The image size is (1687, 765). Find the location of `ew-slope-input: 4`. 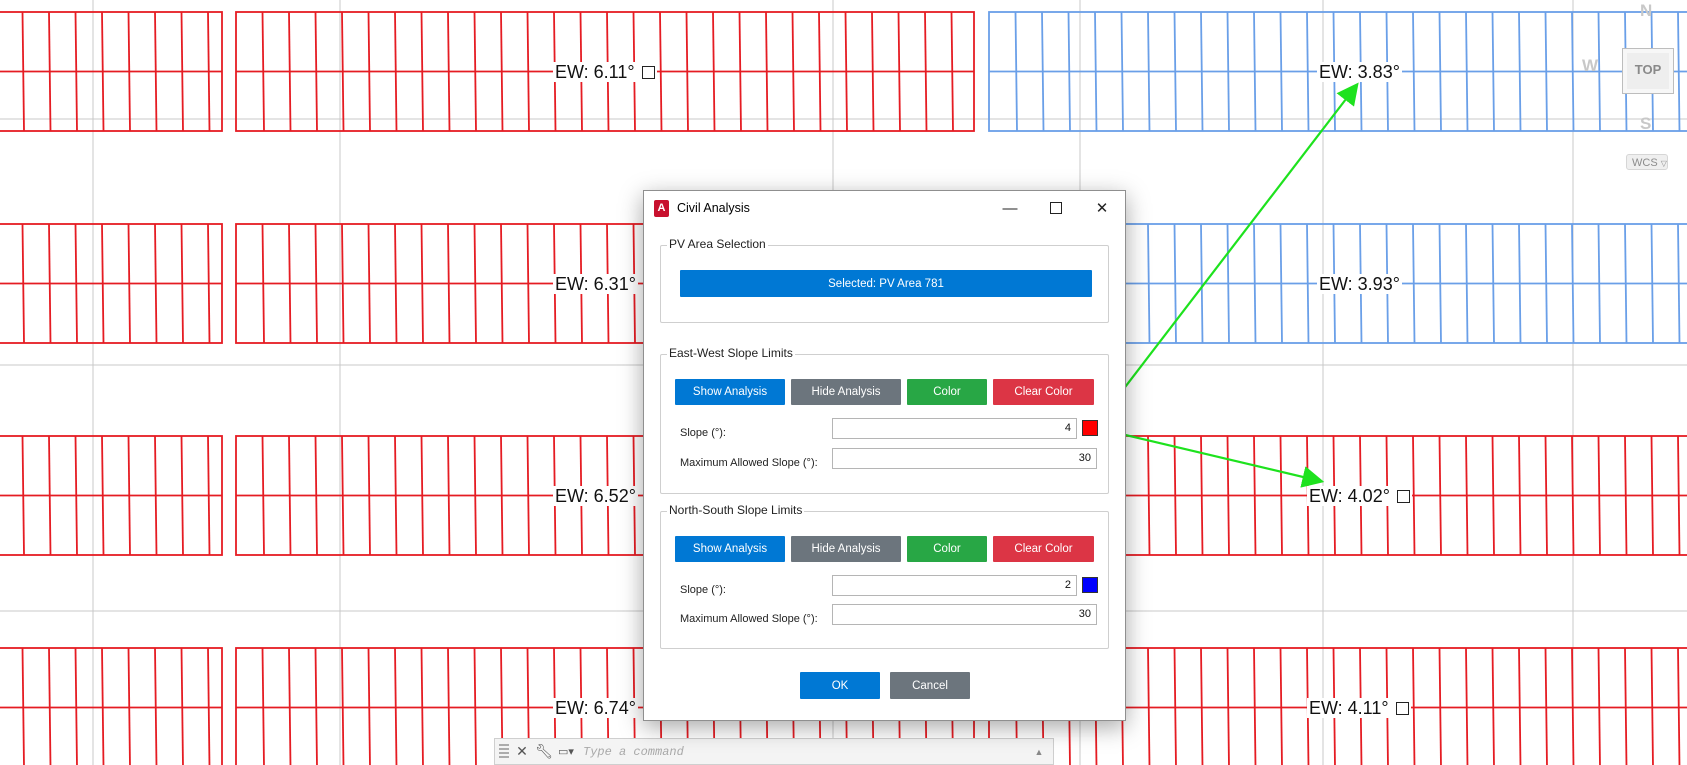

ew-slope-input: 4 is located at coordinates (954, 428).